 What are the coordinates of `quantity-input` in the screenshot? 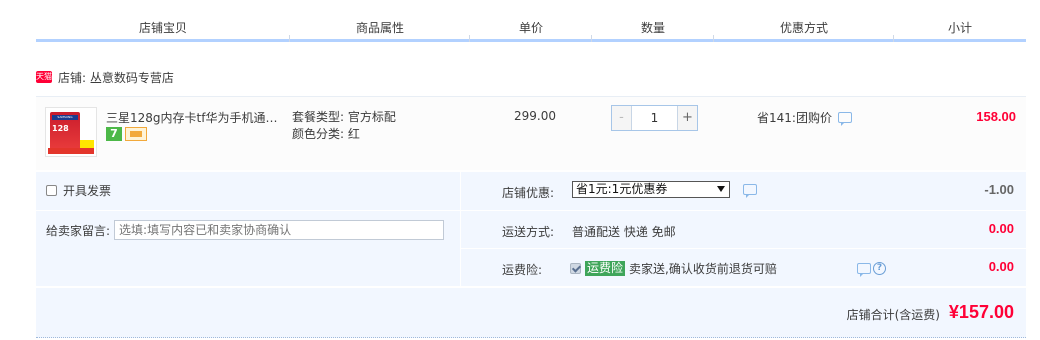 It's located at (654, 118).